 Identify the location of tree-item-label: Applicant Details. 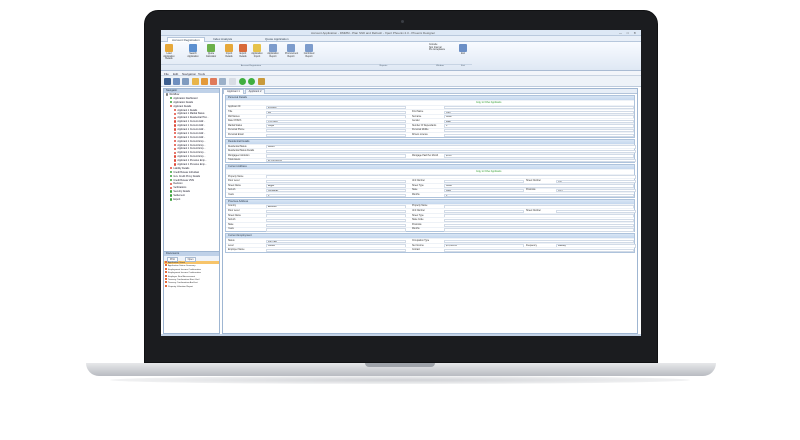
(182, 106).